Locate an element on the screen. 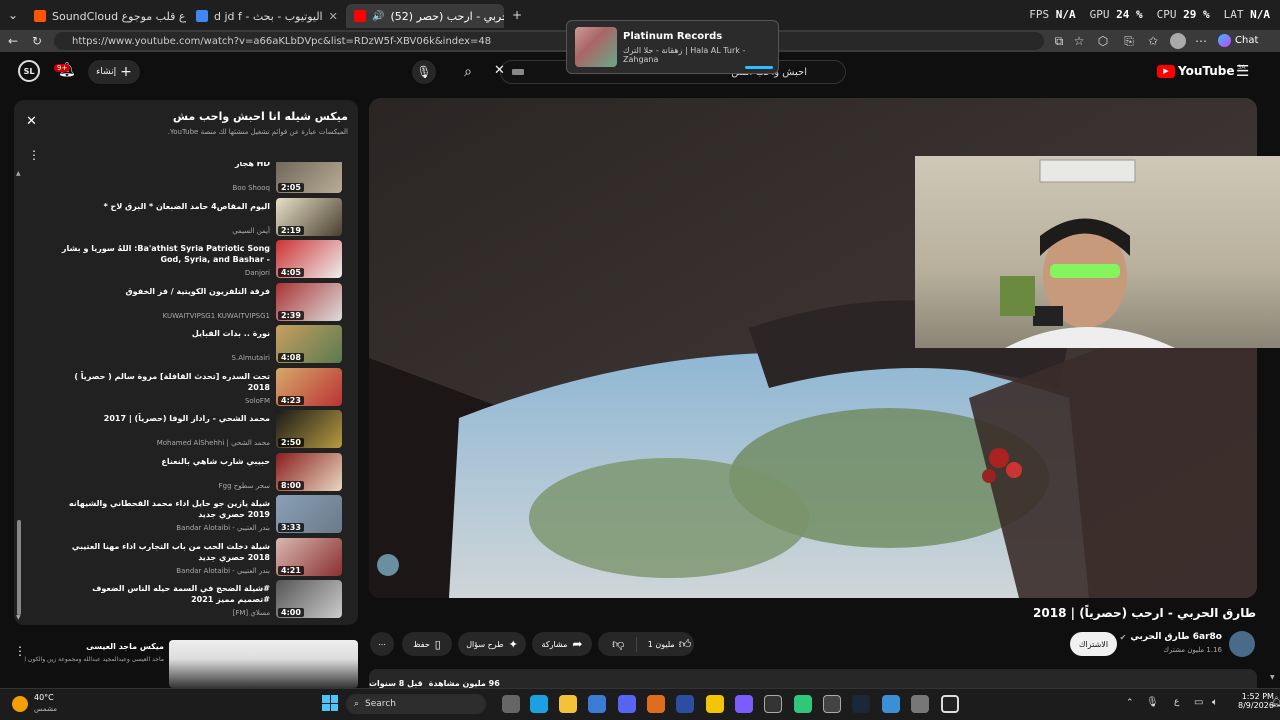  copilot-chat-button: Chat is located at coordinates (1238, 40).